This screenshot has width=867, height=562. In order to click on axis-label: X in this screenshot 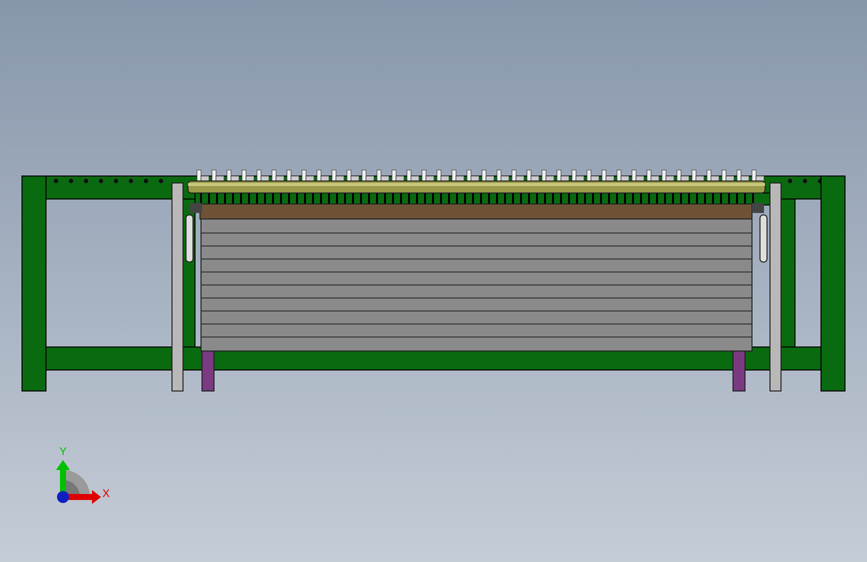, I will do `click(106, 494)`.